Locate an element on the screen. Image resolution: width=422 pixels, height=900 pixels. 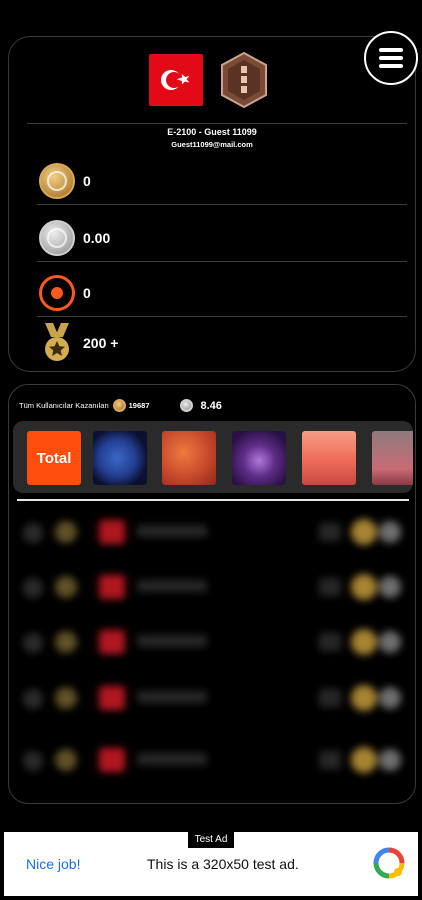
tab-sunset is located at coordinates (329, 458).